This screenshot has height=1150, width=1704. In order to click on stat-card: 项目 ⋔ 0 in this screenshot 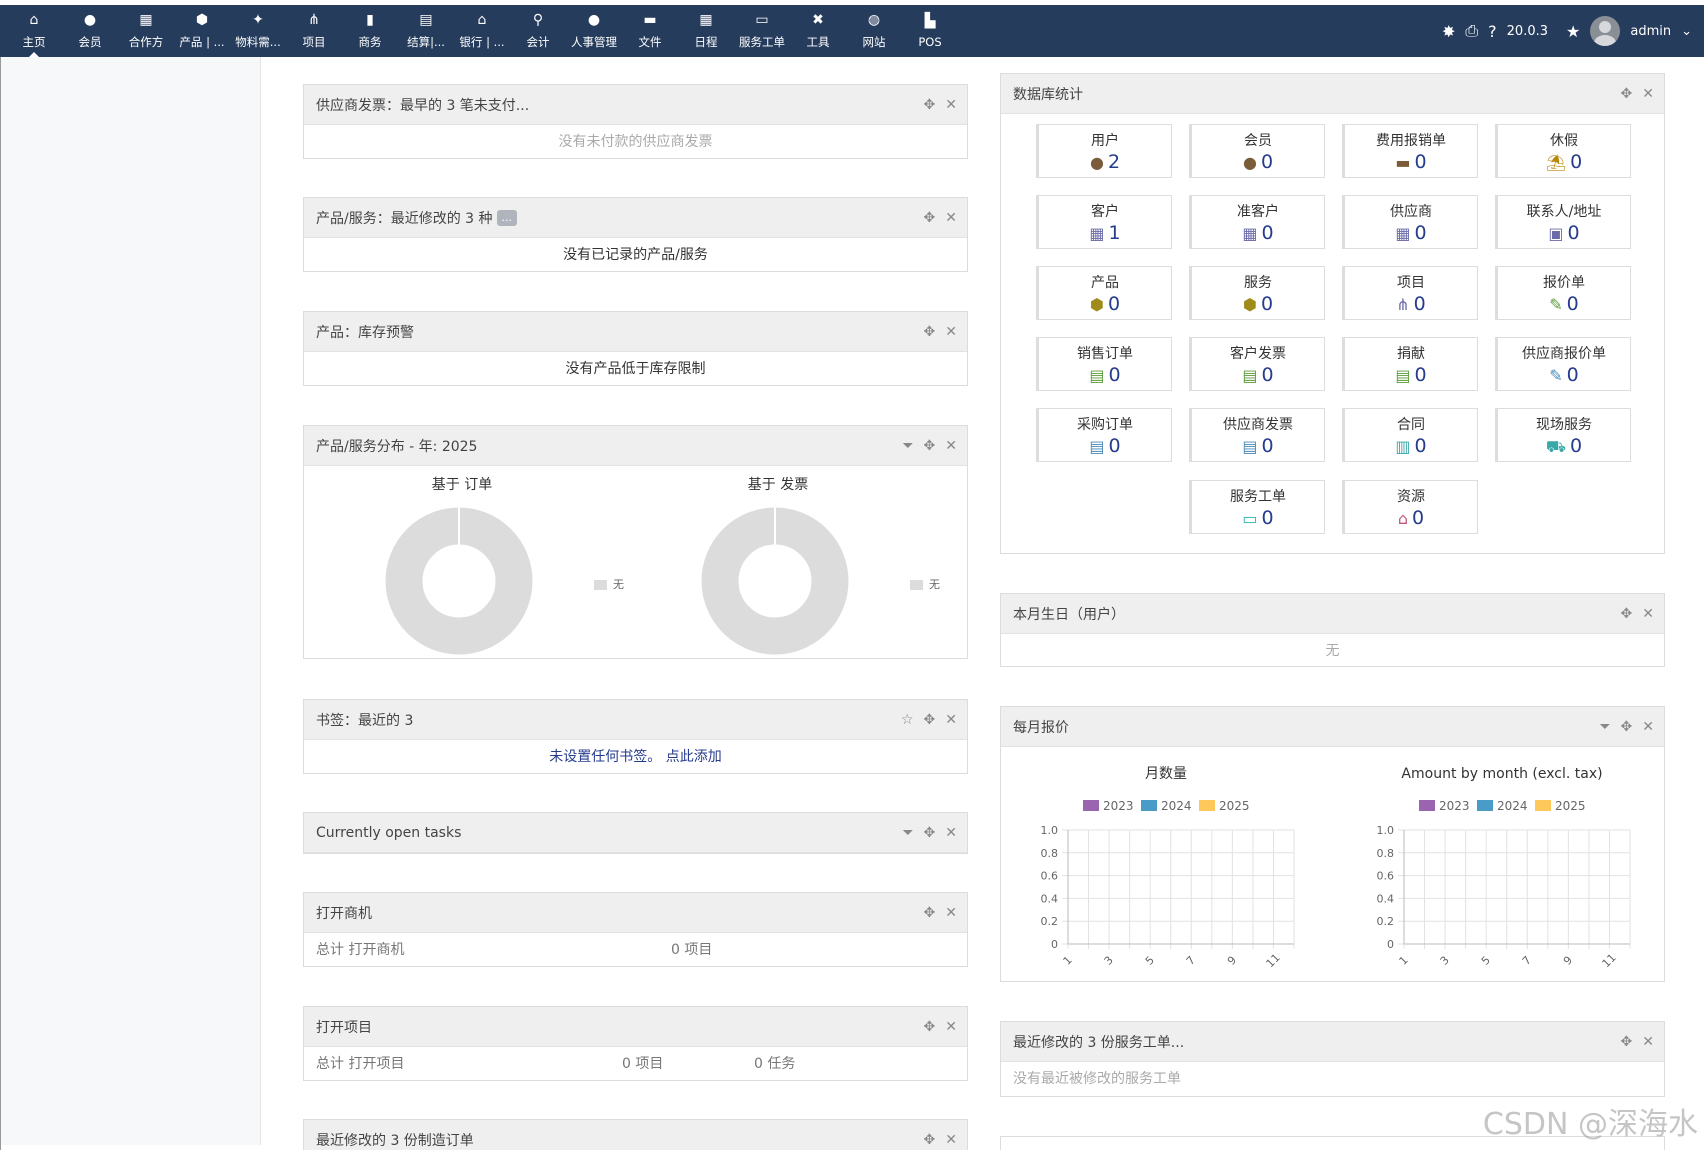, I will do `click(1410, 293)`.